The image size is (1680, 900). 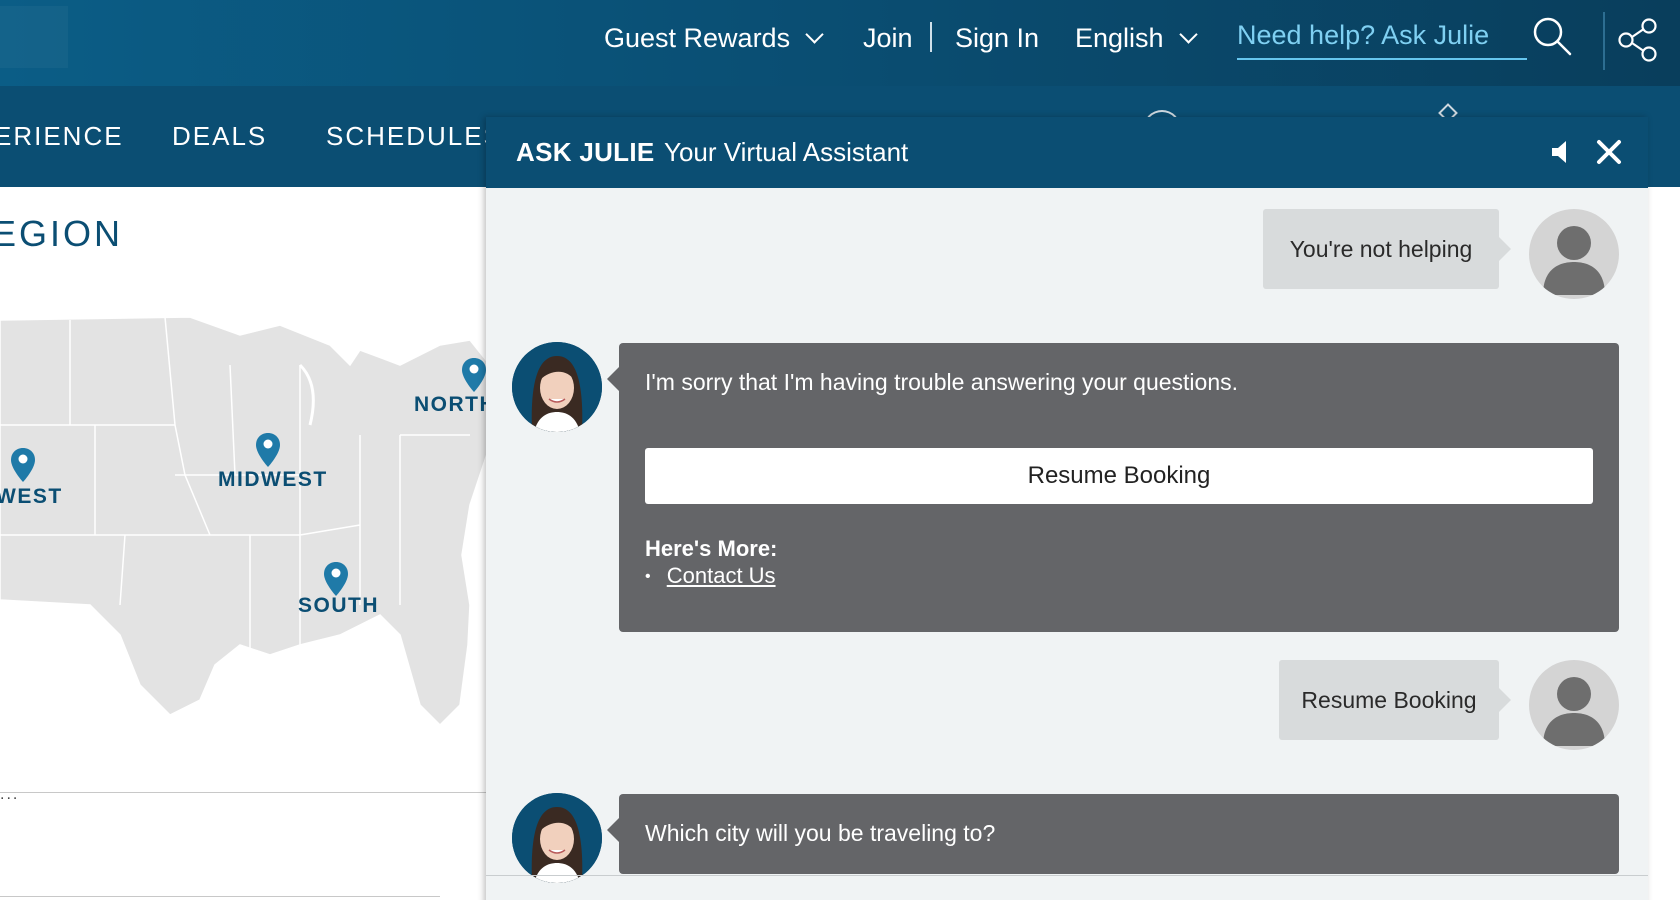 What do you see at coordinates (697, 37) in the screenshot?
I see `guest-rewards-label: Guest Rewards` at bounding box center [697, 37].